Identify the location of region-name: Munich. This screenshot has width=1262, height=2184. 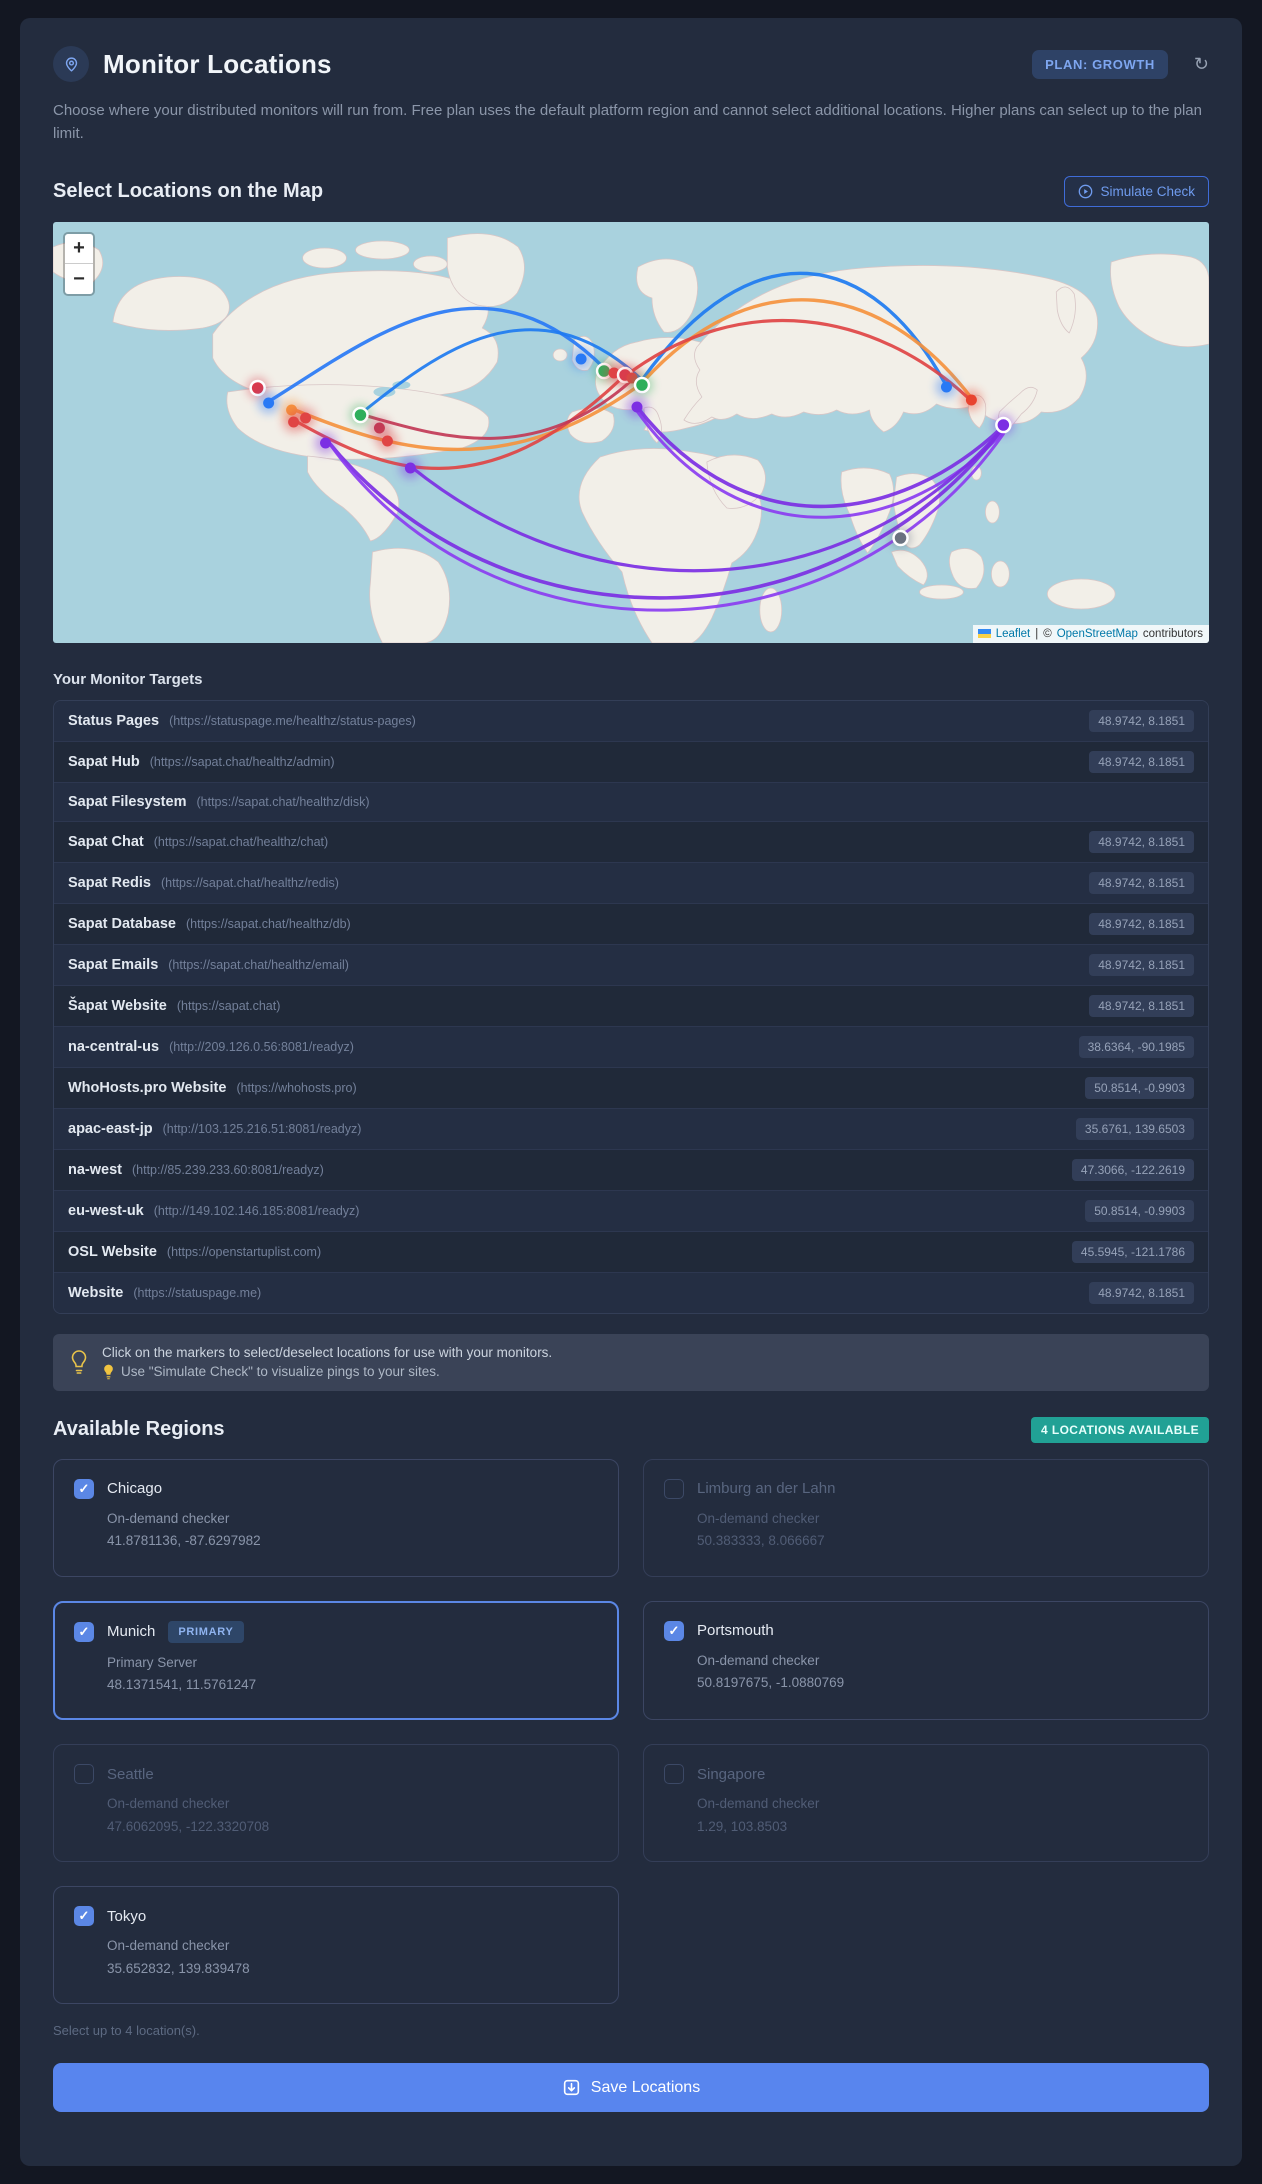
(131, 1631).